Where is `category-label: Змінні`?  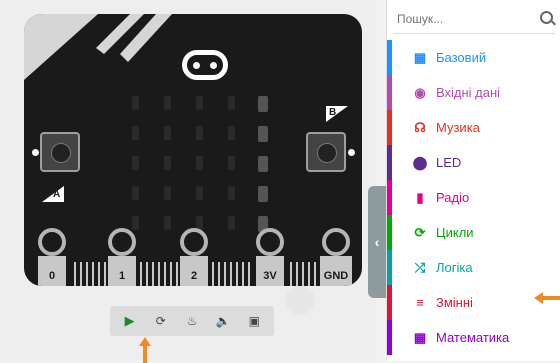
category-label: Змінні is located at coordinates (454, 302).